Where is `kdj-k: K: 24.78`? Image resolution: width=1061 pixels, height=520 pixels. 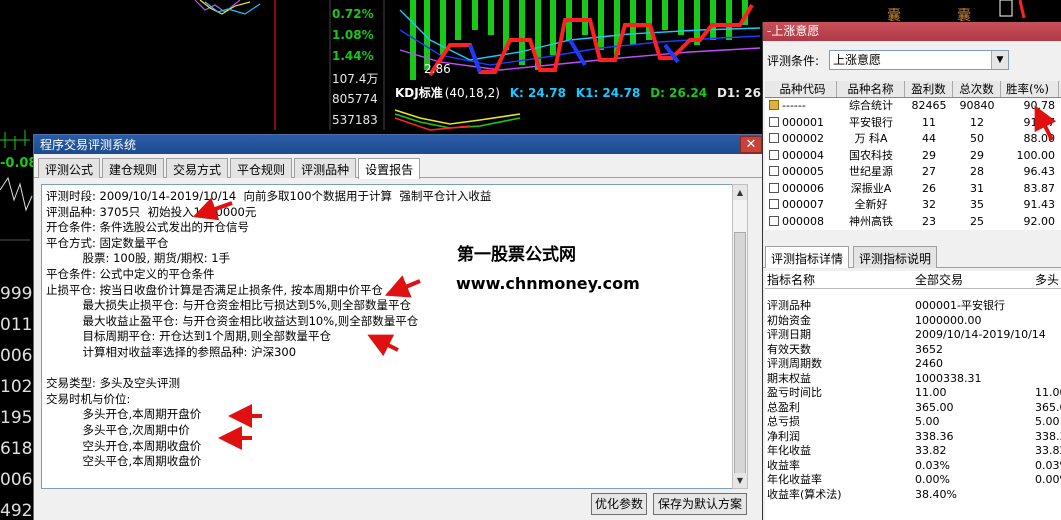 kdj-k: K: 24.78 is located at coordinates (537, 93).